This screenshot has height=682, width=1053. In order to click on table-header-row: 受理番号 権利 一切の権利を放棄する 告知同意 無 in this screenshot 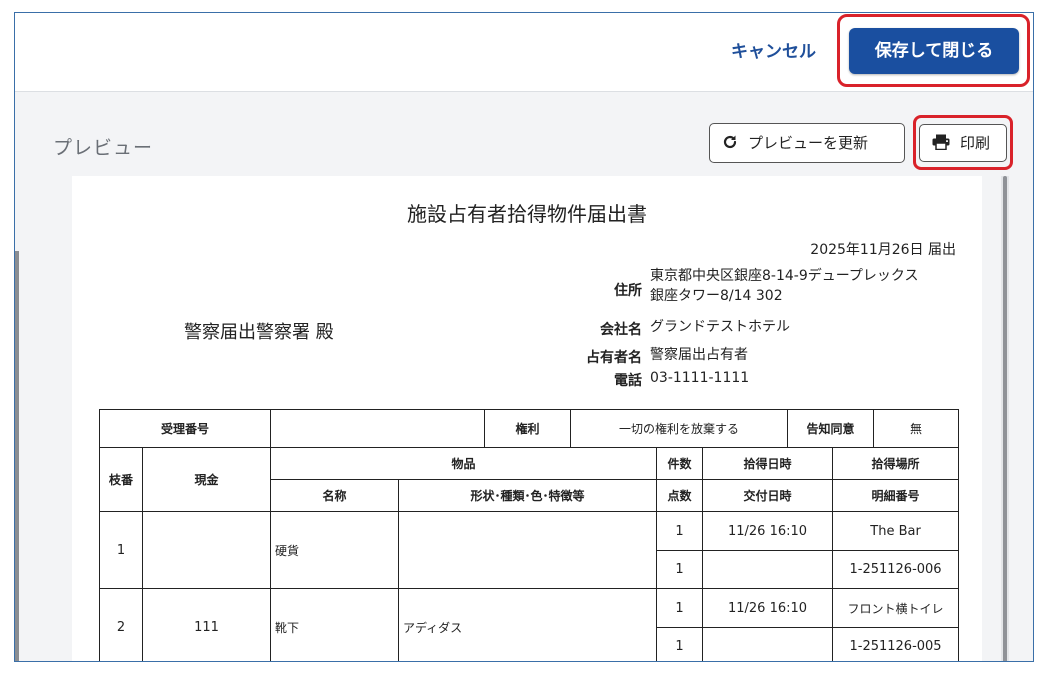, I will do `click(529, 428)`.